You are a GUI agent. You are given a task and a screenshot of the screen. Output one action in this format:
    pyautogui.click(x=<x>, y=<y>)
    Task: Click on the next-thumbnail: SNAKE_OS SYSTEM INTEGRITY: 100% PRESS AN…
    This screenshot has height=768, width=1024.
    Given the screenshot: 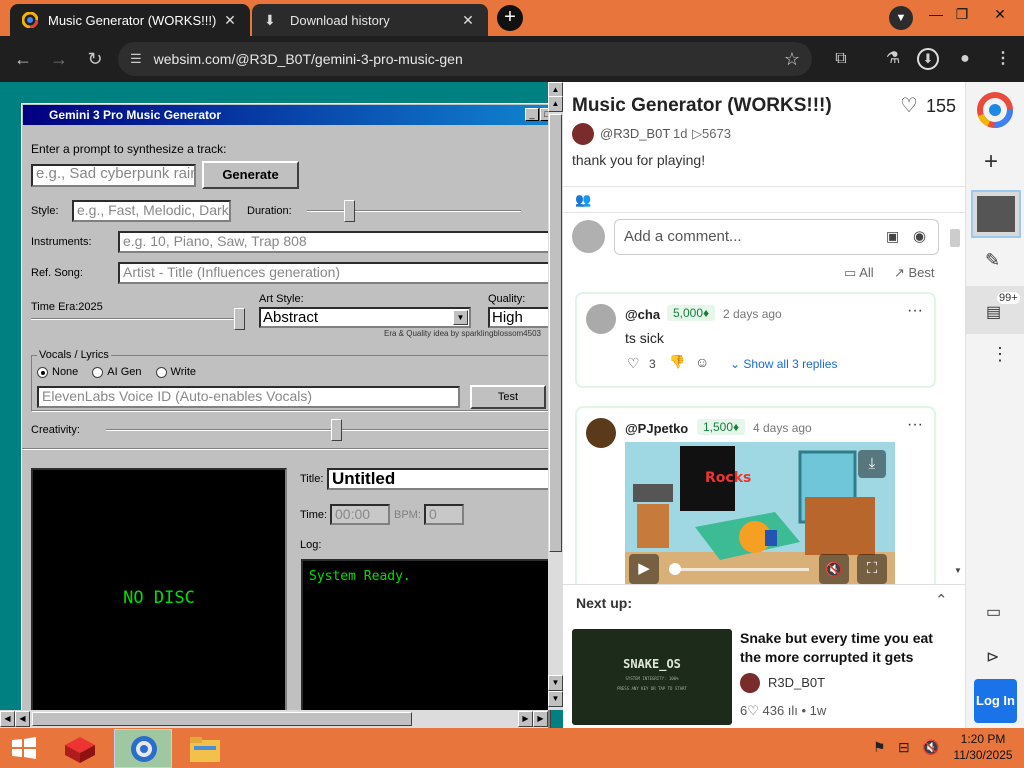 What is the action you would take?
    pyautogui.click(x=652, y=677)
    